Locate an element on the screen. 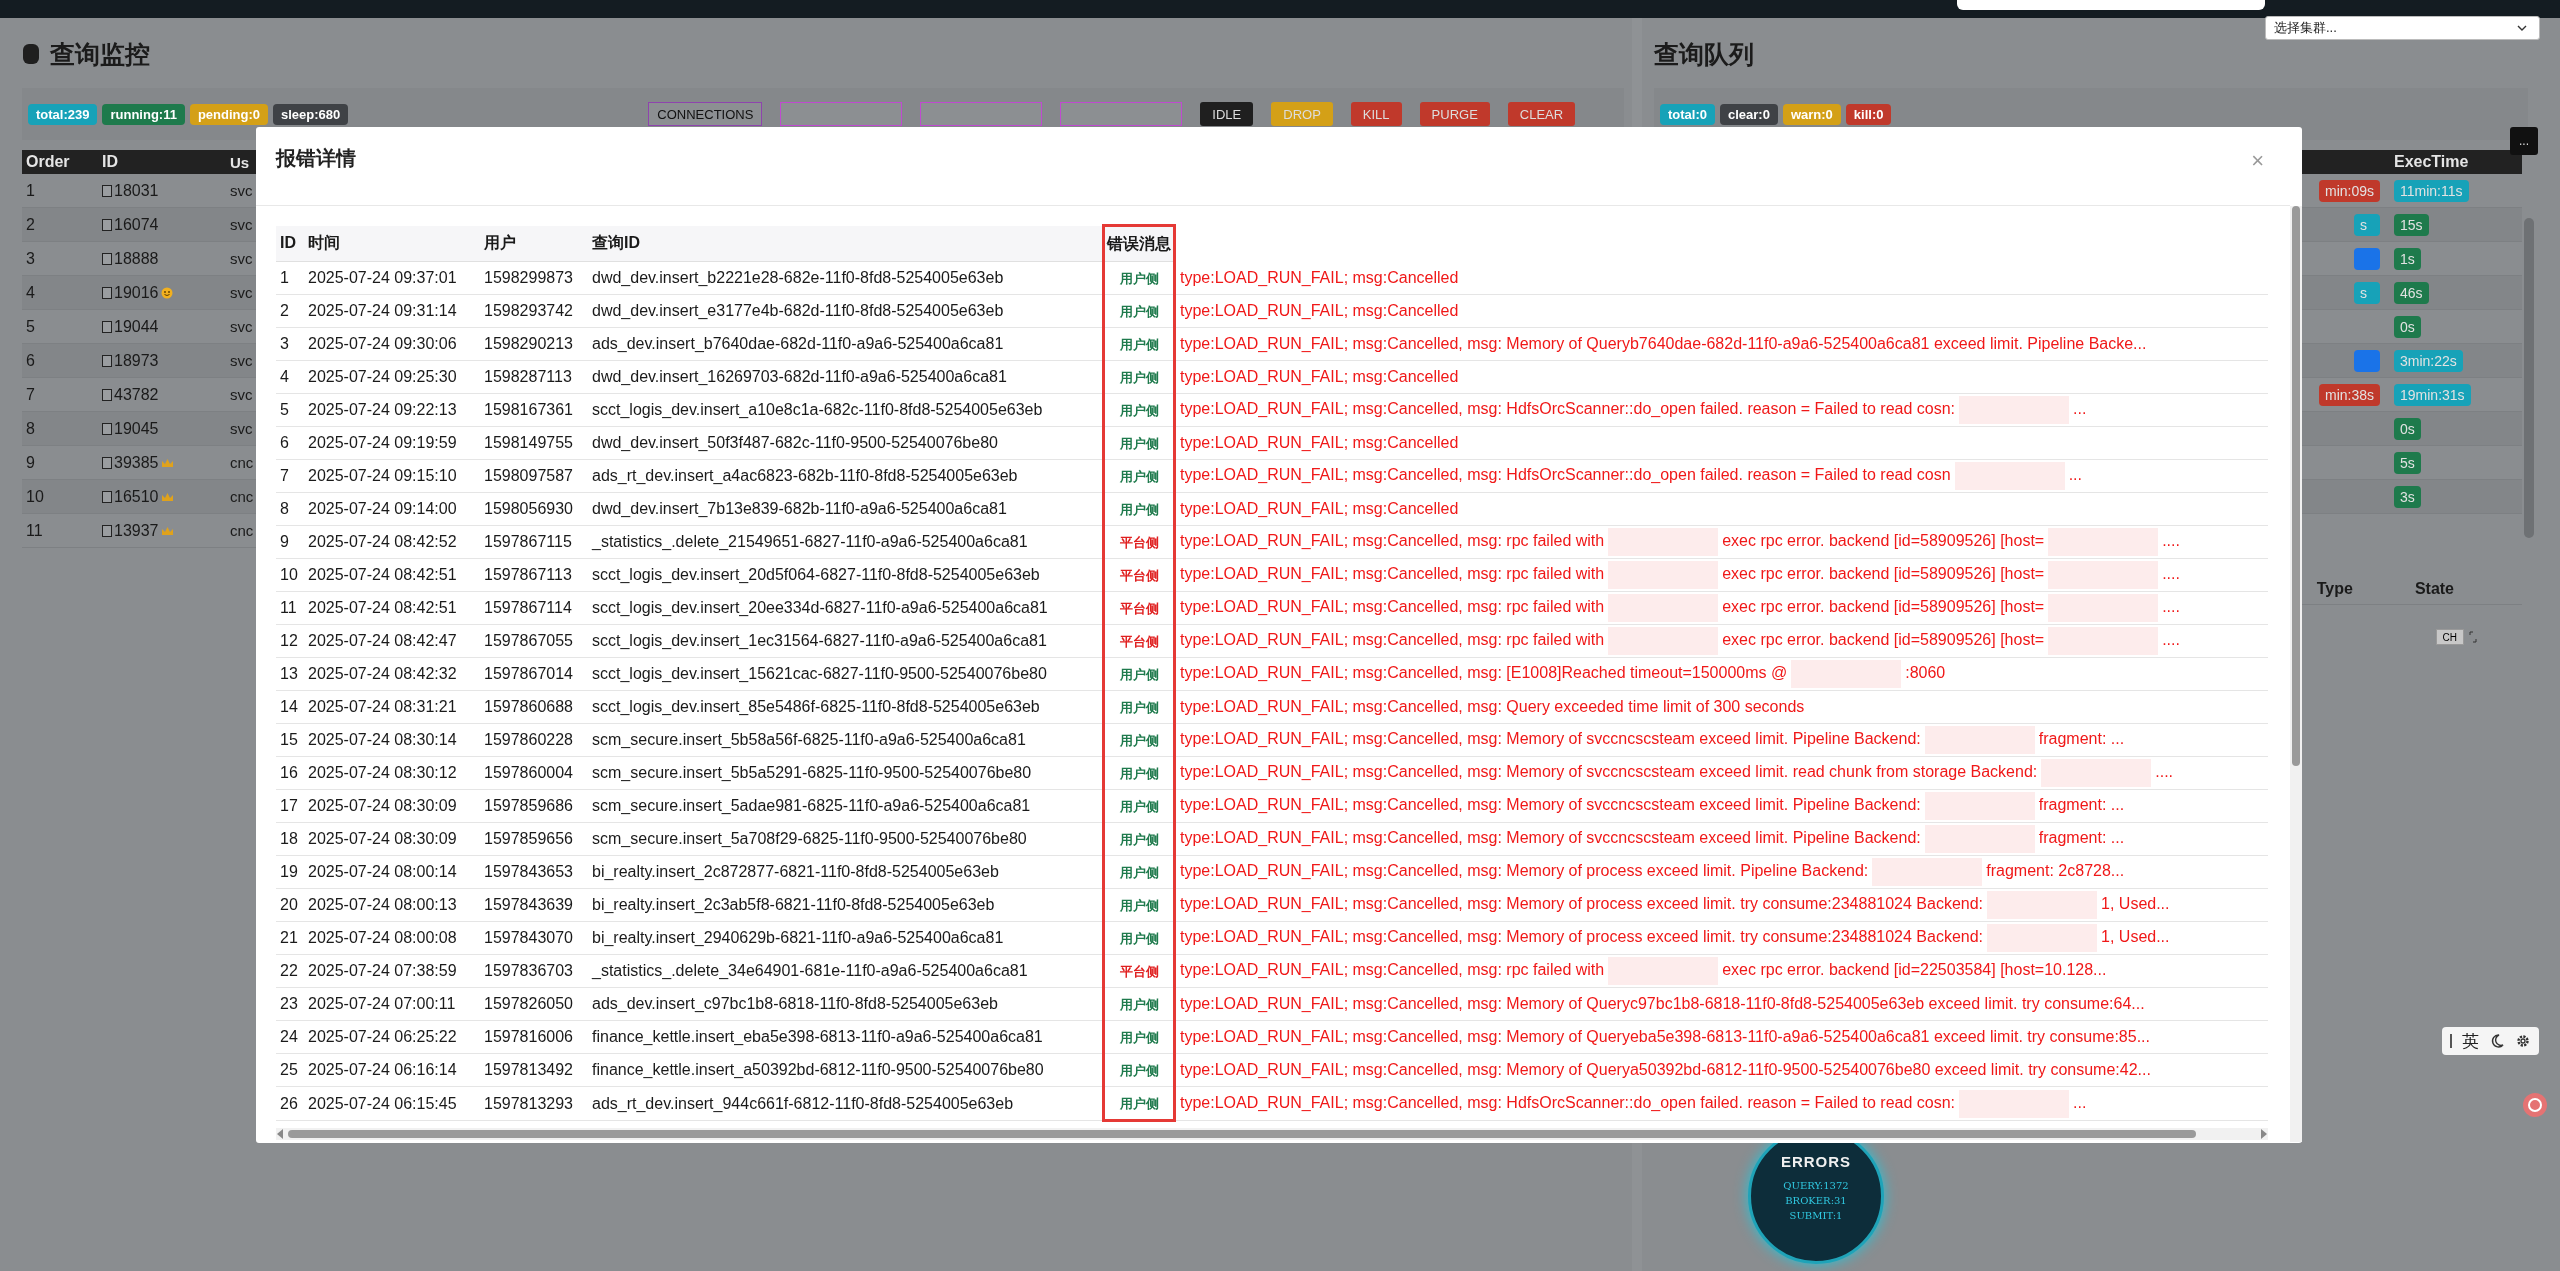 The width and height of the screenshot is (2560, 1271). error-message: type:LOAD_RUN_FAIL; msg:Cancelled is located at coordinates (1319, 376).